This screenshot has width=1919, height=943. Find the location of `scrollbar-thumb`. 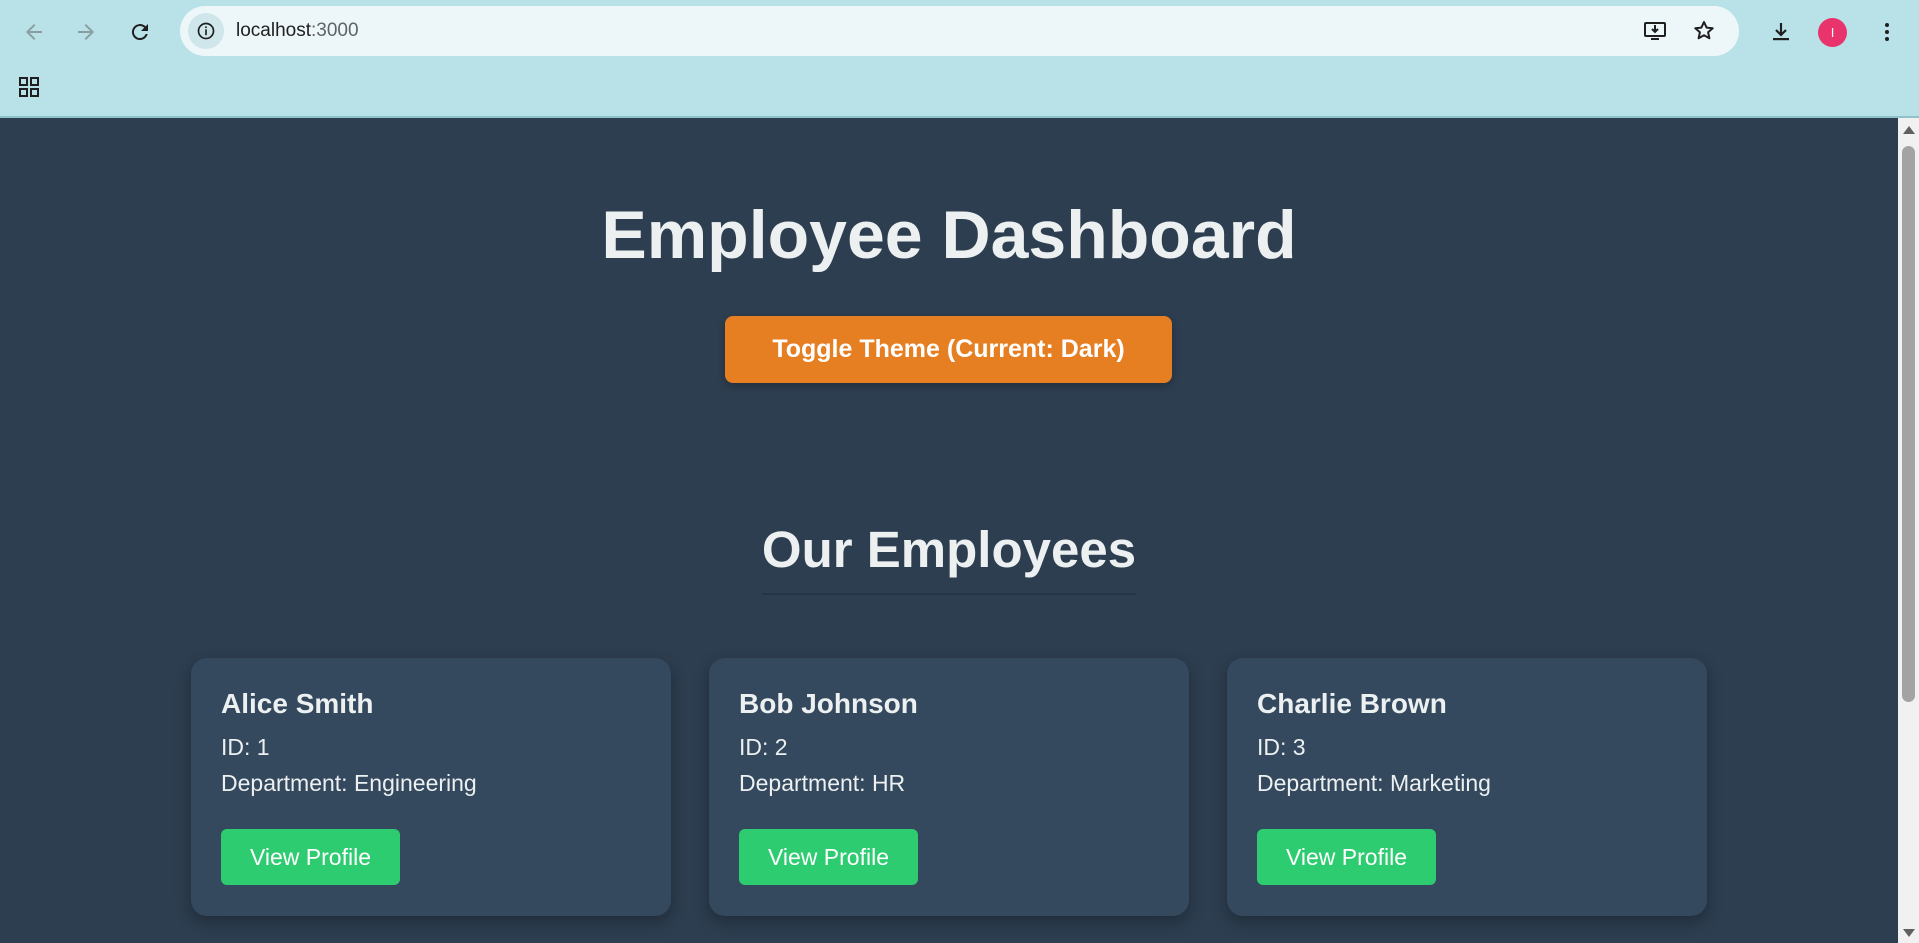

scrollbar-thumb is located at coordinates (1908, 424).